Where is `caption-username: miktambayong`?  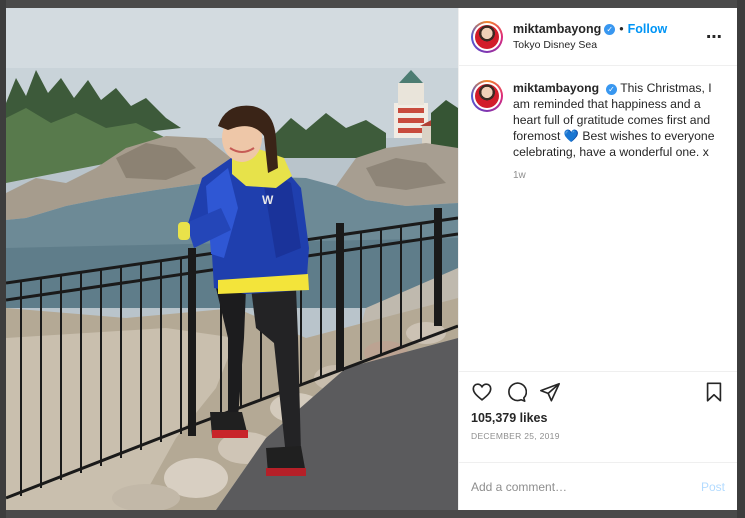
caption-username: miktambayong is located at coordinates (556, 88).